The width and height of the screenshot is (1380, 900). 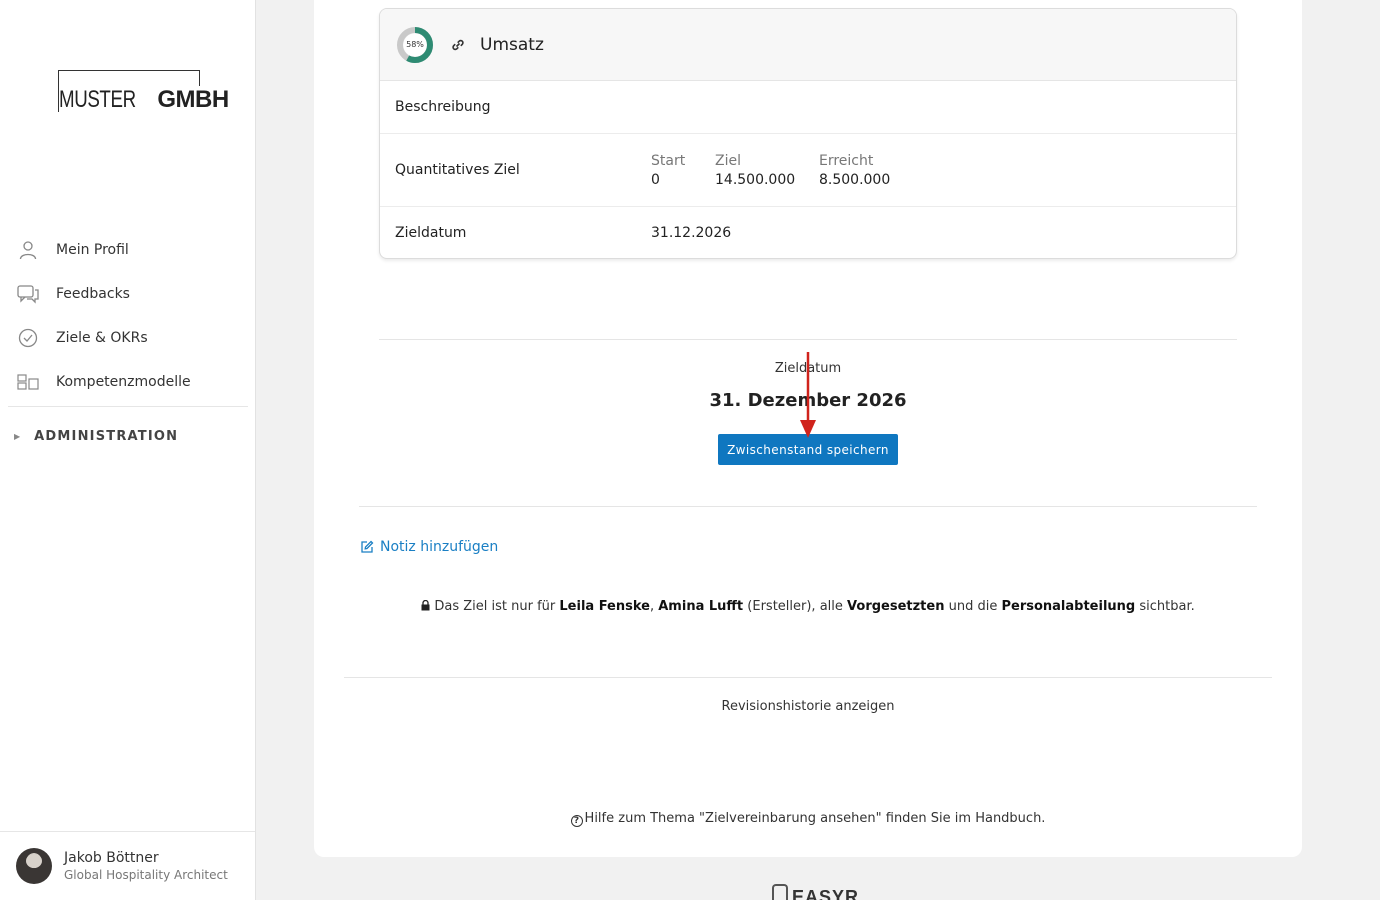 I want to click on footer-logo: EASYR, so click(x=815, y=892).